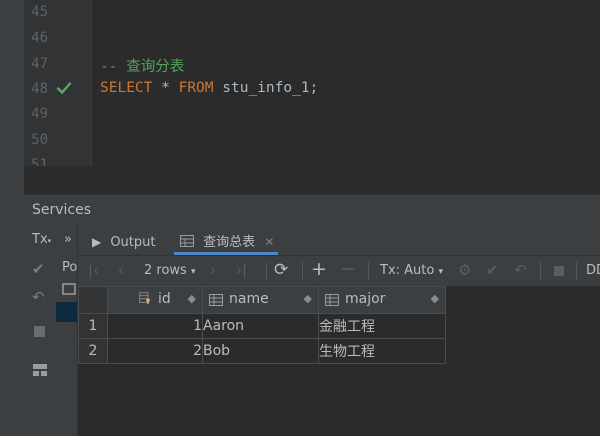 The width and height of the screenshot is (600, 436). I want to click on sql-star: *, so click(165, 88).